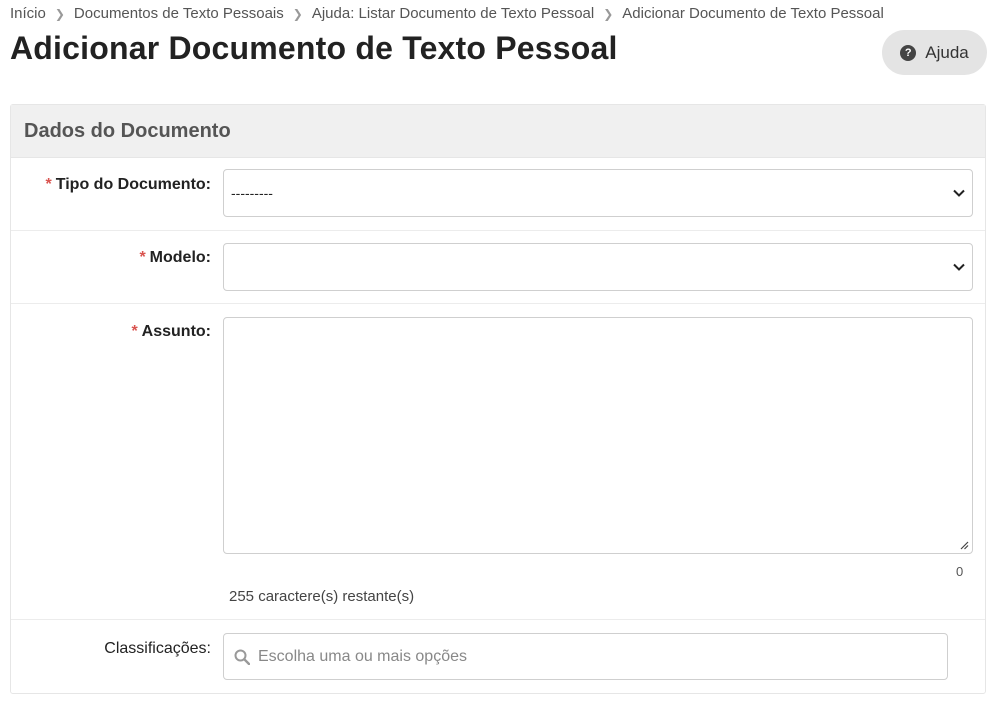  Describe the element at coordinates (362, 656) in the screenshot. I see `classificacoes-placeholder: Escolha uma ou mais opções` at that location.